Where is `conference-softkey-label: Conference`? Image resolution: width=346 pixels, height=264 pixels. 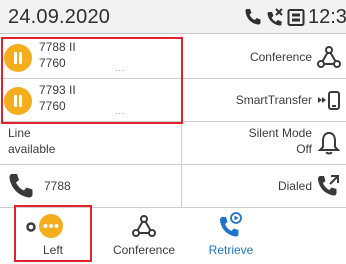 conference-softkey-label: Conference is located at coordinates (144, 250).